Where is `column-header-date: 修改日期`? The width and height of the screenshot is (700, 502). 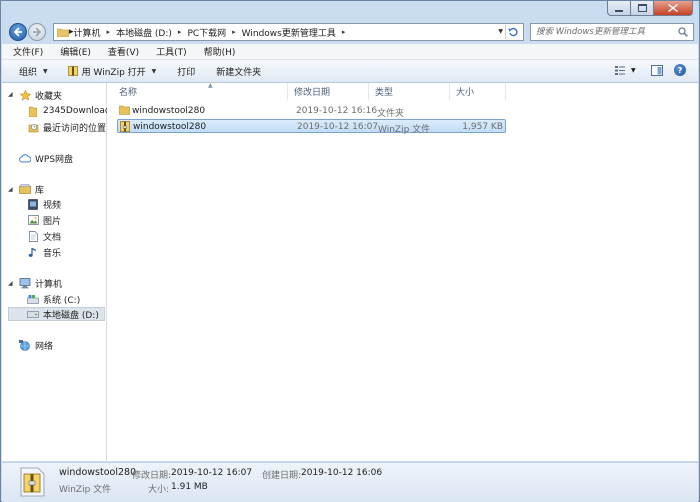
column-header-date: 修改日期 is located at coordinates (328, 91).